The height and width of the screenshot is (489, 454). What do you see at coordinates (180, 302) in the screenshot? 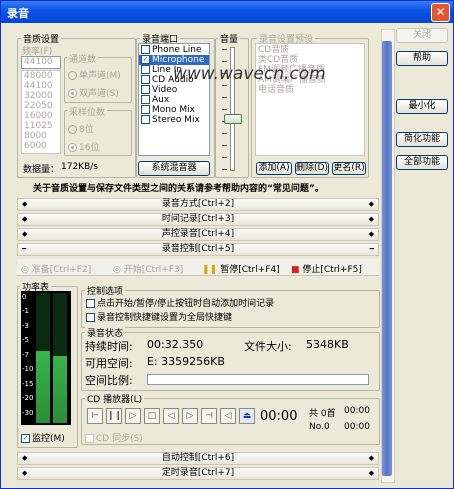
I see `auto-timestamp-checkbox: 点击开始/暂停/停止按钮时自动添加时间记录` at bounding box center [180, 302].